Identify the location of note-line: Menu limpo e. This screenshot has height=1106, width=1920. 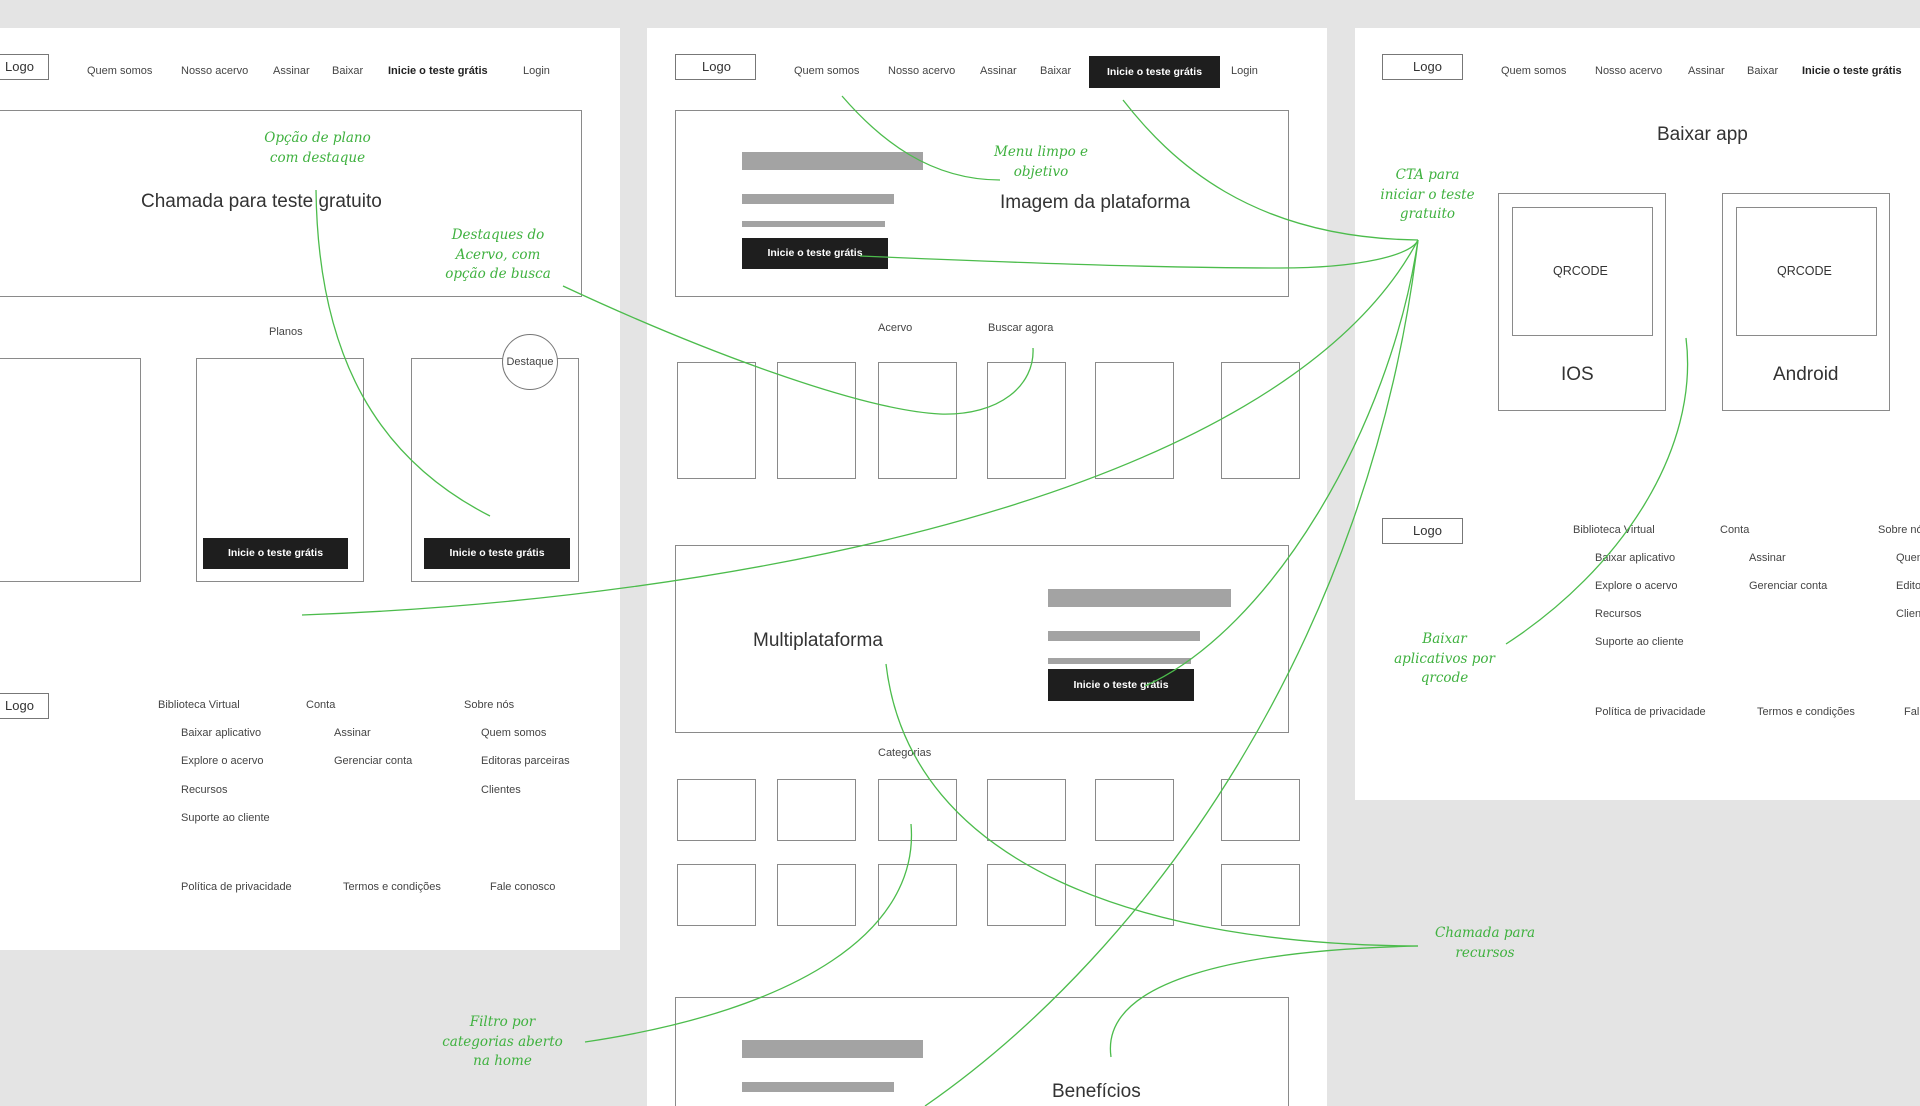
(1041, 152).